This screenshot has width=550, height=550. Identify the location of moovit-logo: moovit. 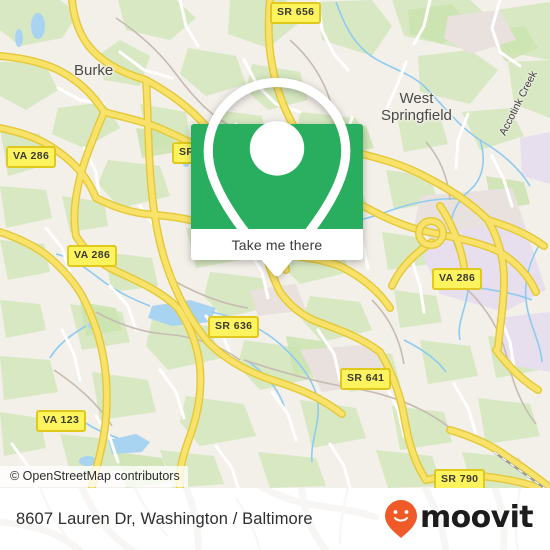
(459, 519).